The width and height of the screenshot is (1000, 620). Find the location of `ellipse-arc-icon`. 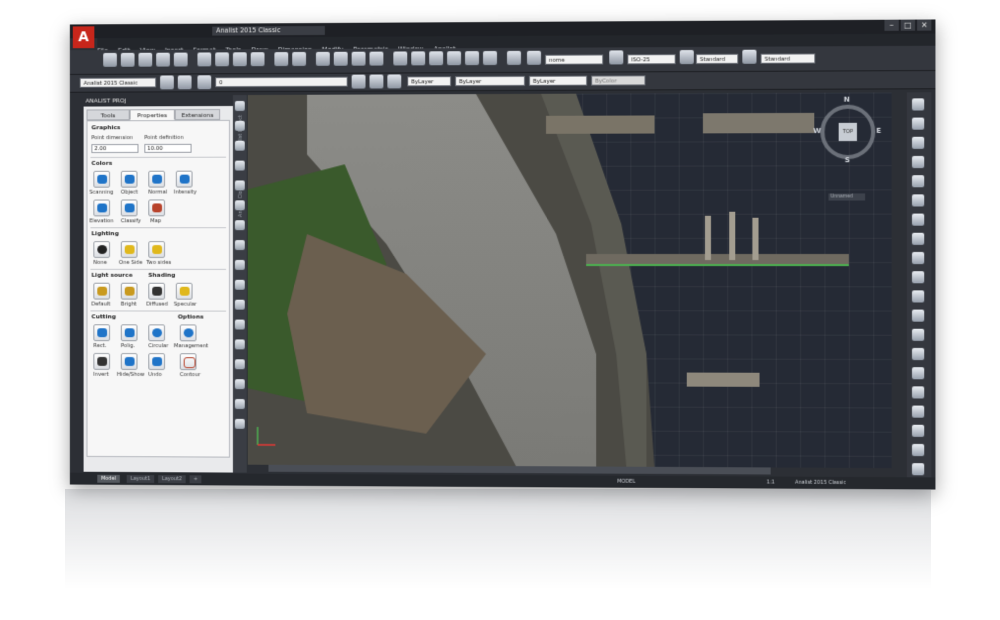

ellipse-arc-icon is located at coordinates (239, 264).